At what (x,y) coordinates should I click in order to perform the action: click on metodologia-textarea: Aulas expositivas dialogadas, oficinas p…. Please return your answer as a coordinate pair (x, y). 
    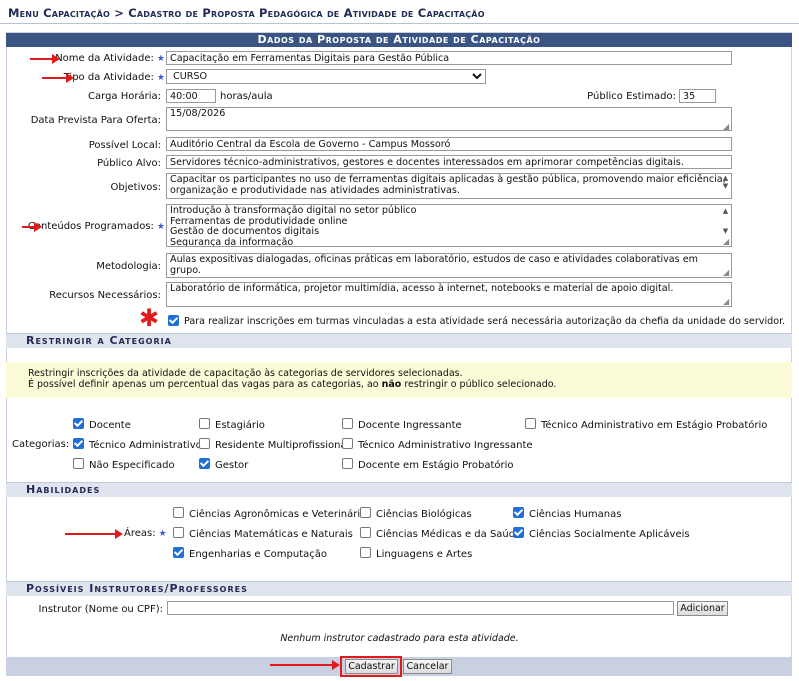
    Looking at the image, I should click on (449, 265).